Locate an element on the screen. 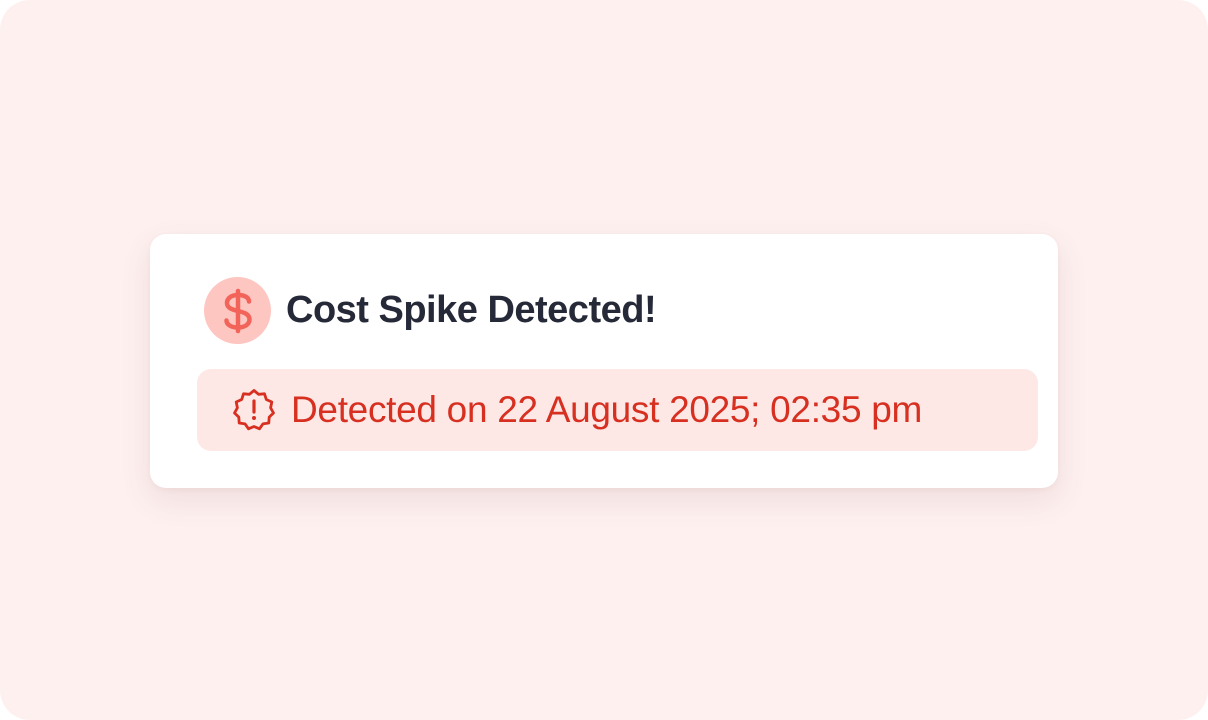 Image resolution: width=1208 pixels, height=720 pixels. dollar-icon is located at coordinates (237, 310).